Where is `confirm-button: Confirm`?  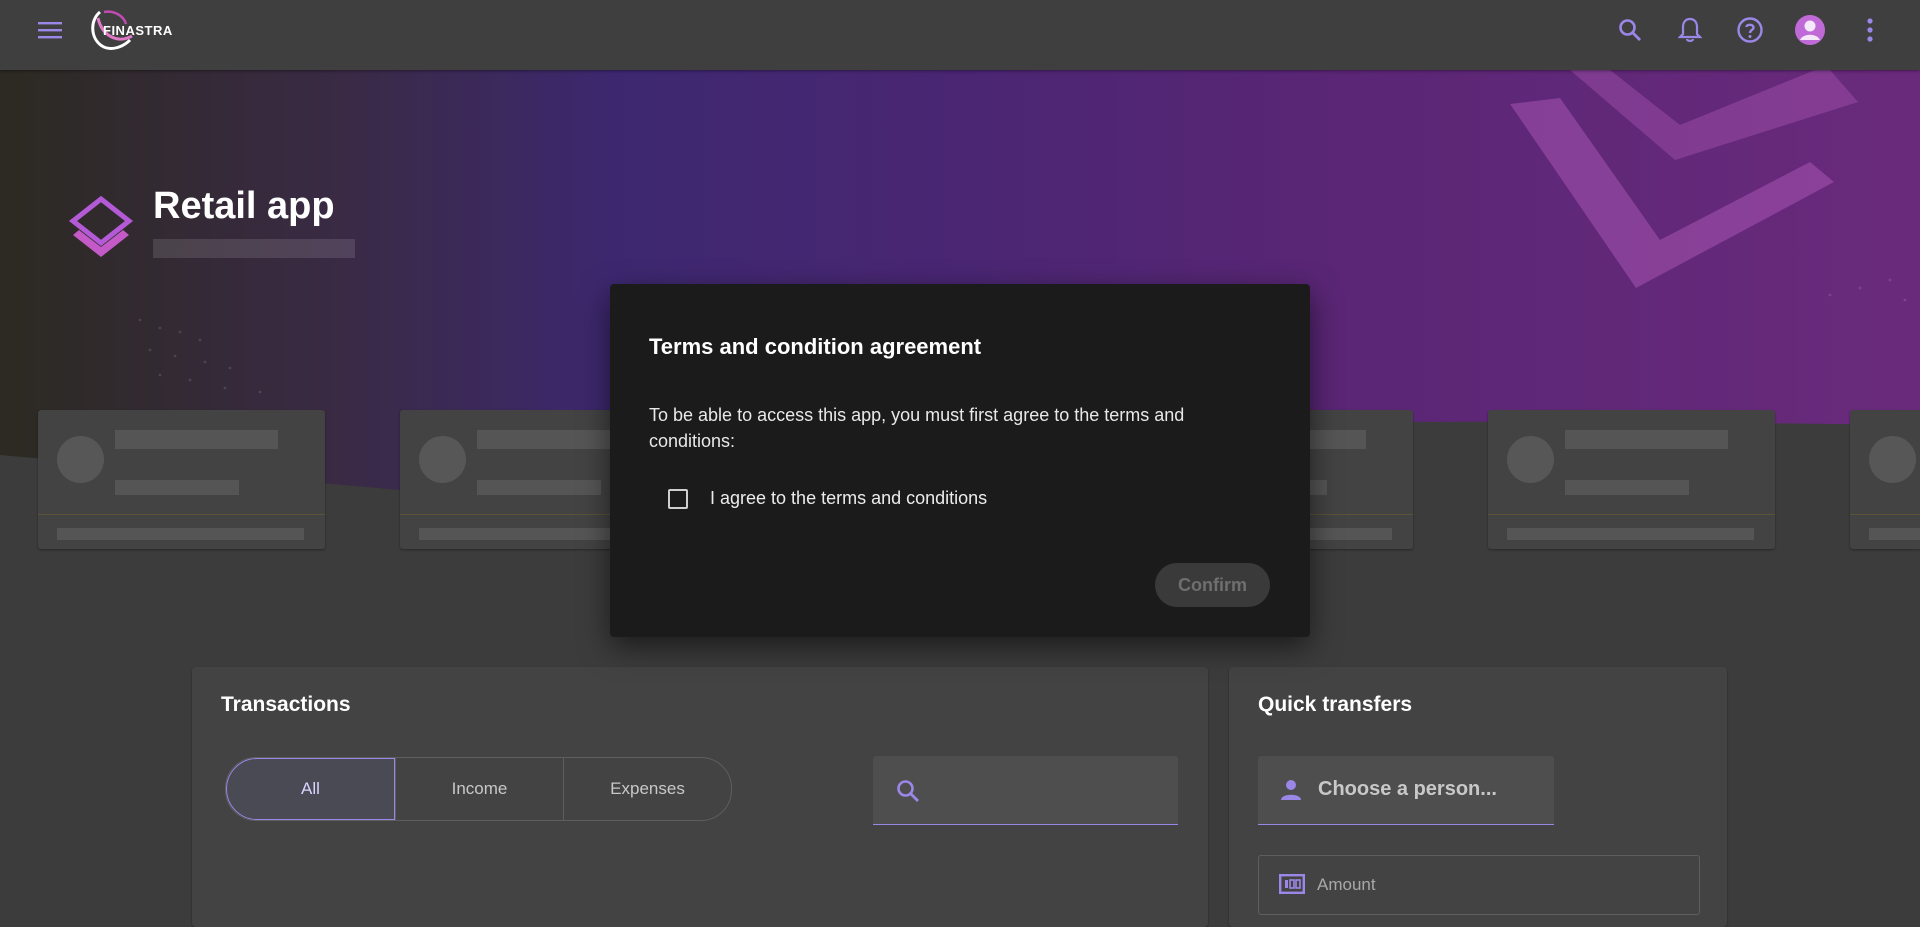 confirm-button: Confirm is located at coordinates (1212, 585).